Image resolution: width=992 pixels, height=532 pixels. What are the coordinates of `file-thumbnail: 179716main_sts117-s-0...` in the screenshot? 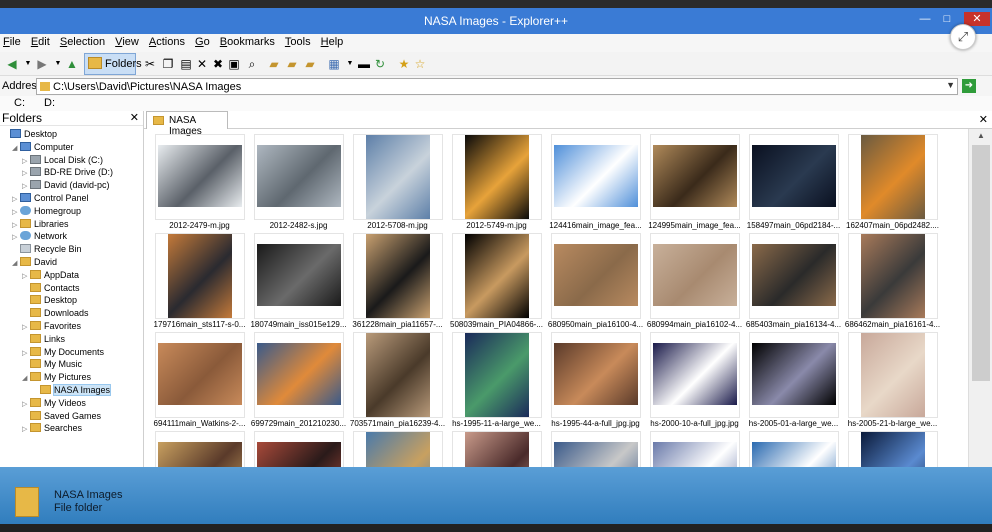 It's located at (199, 280).